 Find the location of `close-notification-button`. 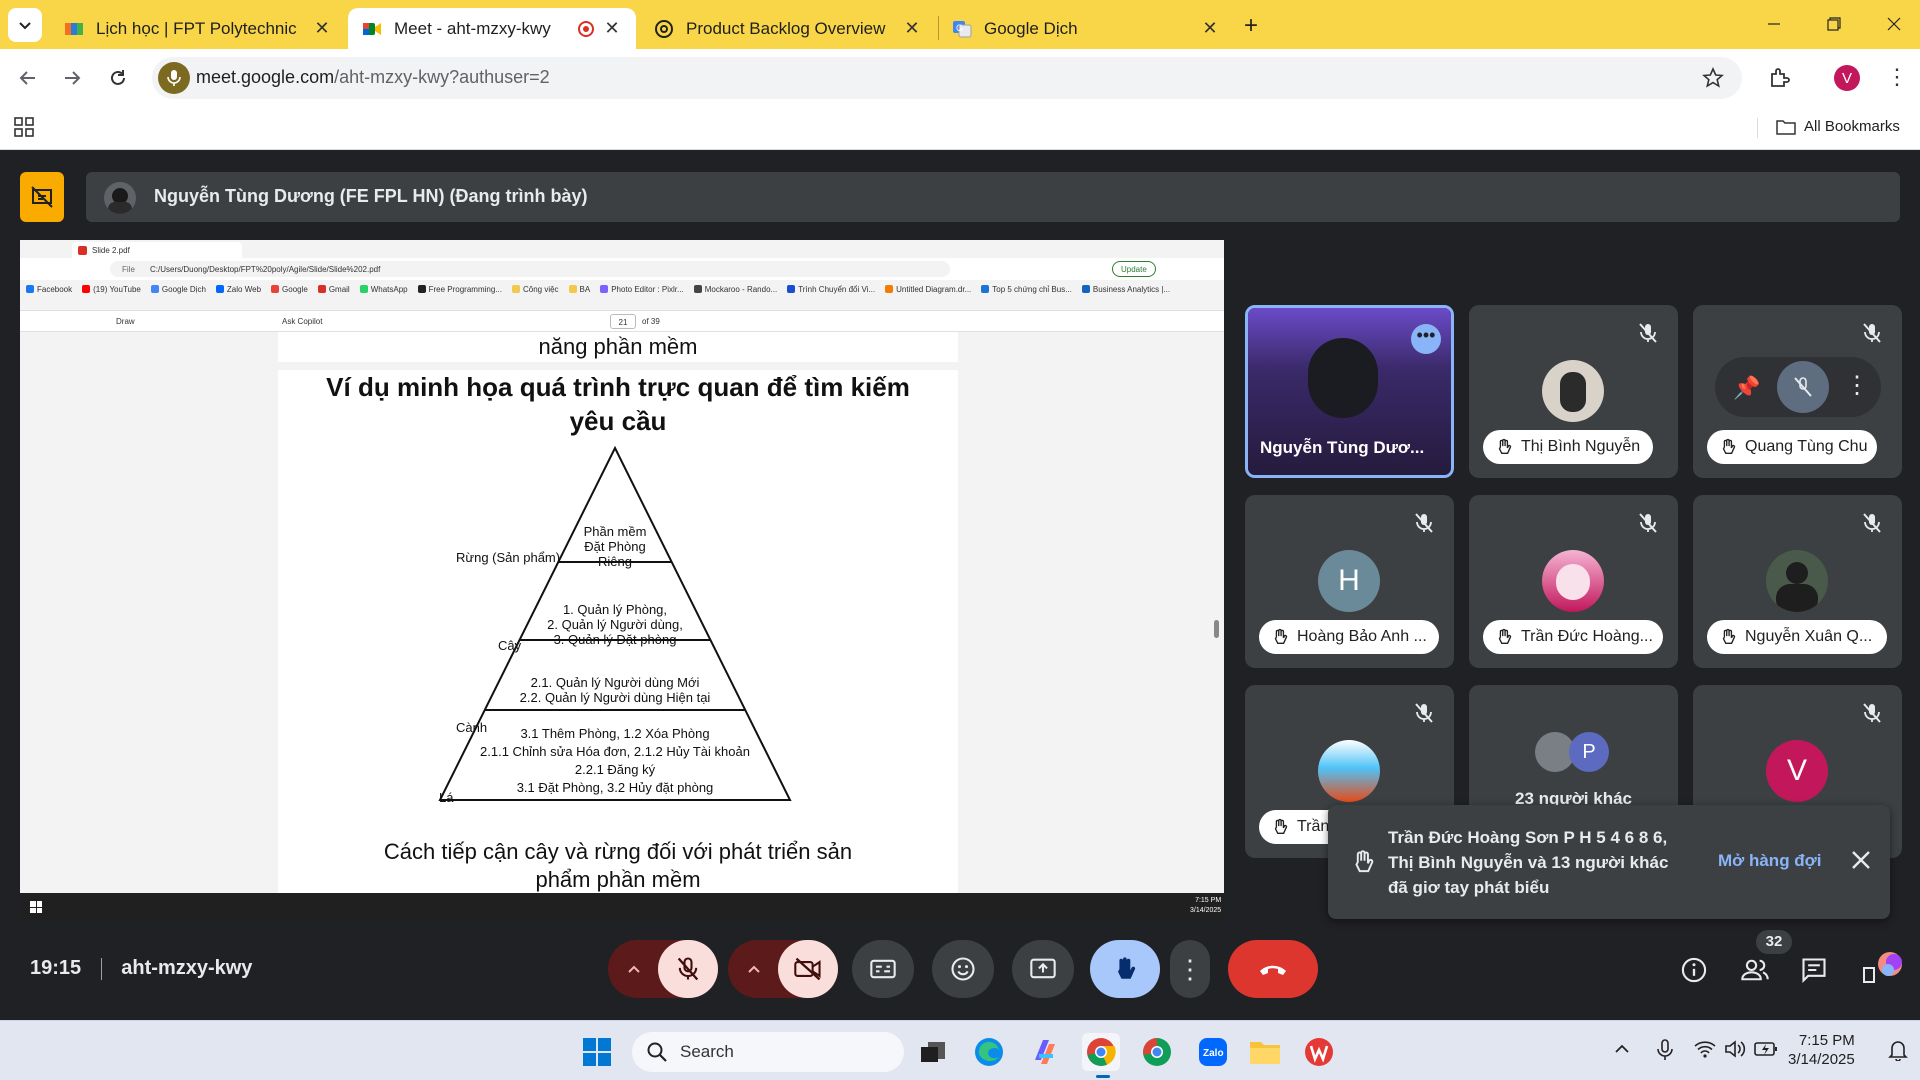

close-notification-button is located at coordinates (1861, 860).